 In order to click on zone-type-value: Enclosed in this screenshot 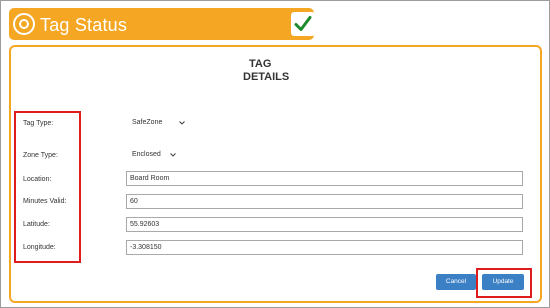, I will do `click(146, 154)`.